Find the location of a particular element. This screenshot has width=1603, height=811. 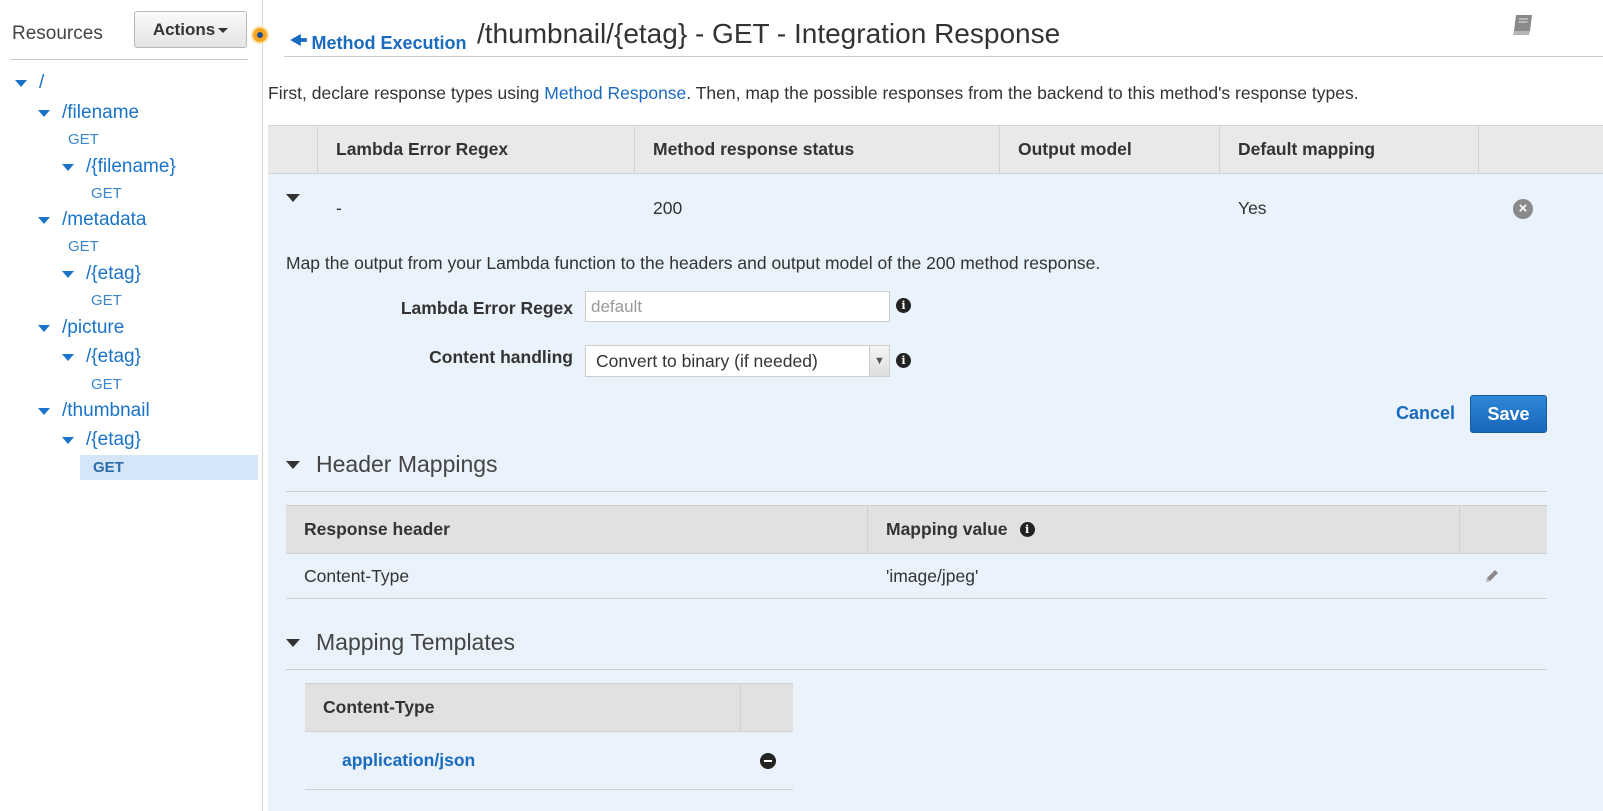

col-default-mapping: Default mapping is located at coordinates (1349, 149).